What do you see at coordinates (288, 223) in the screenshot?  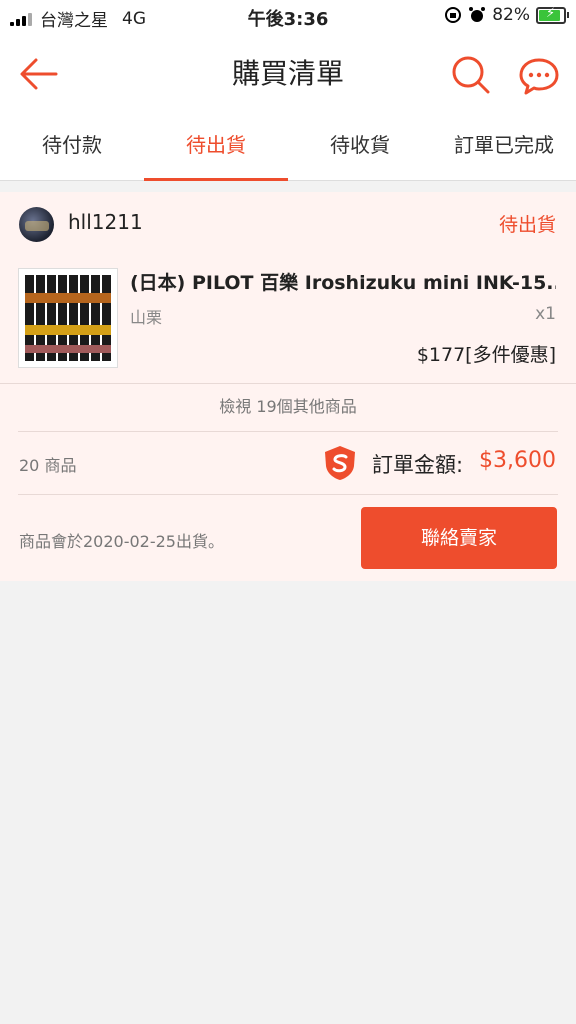 I see `shop-row: hll1211 待出貨` at bounding box center [288, 223].